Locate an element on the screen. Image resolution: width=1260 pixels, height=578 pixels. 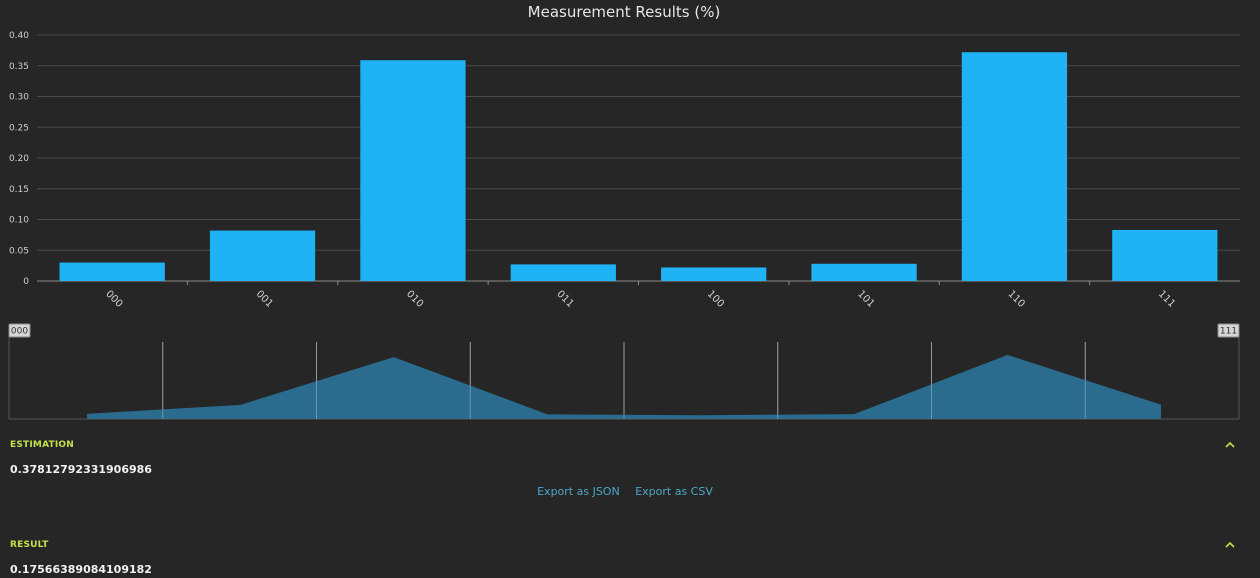
x-tick-label: 010 is located at coordinates (414, 299).